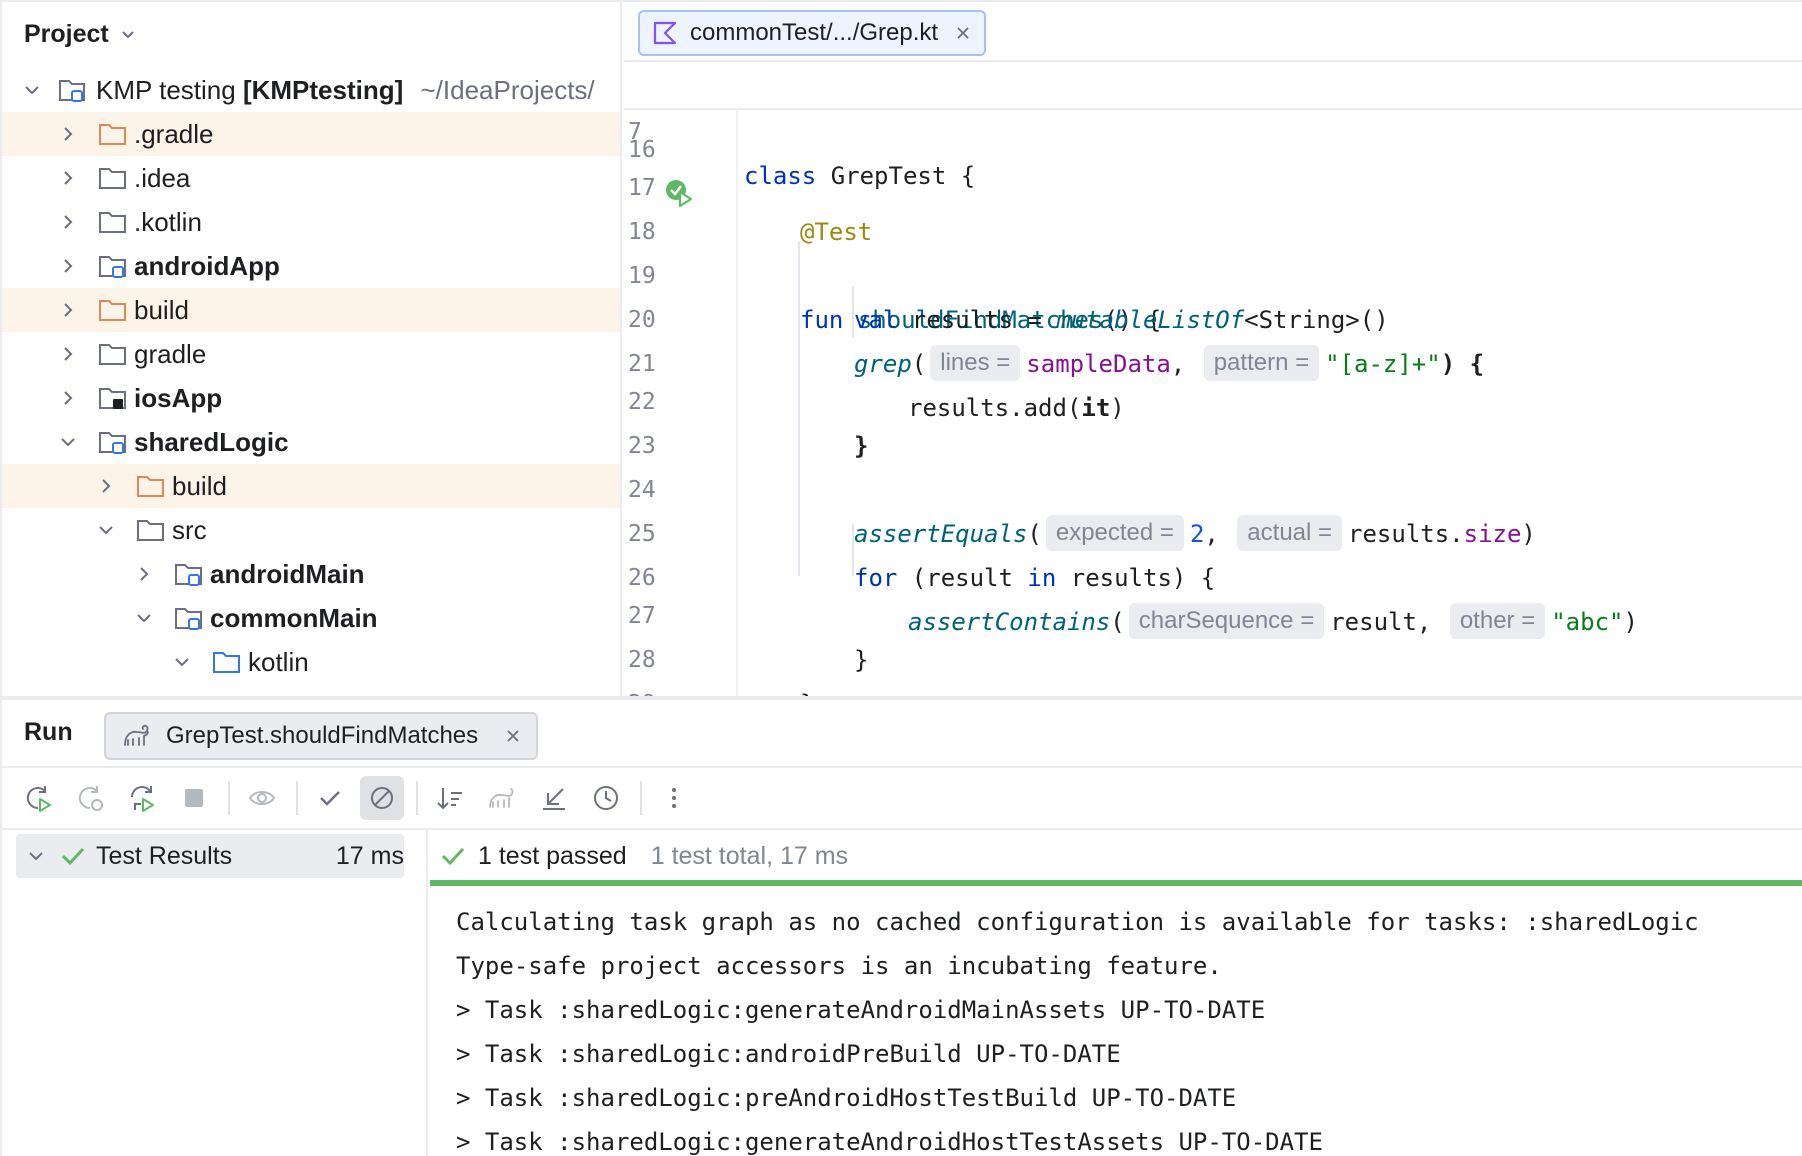 The image size is (1802, 1156). I want to click on test-results-root: Test Results 17 ms, so click(210, 856).